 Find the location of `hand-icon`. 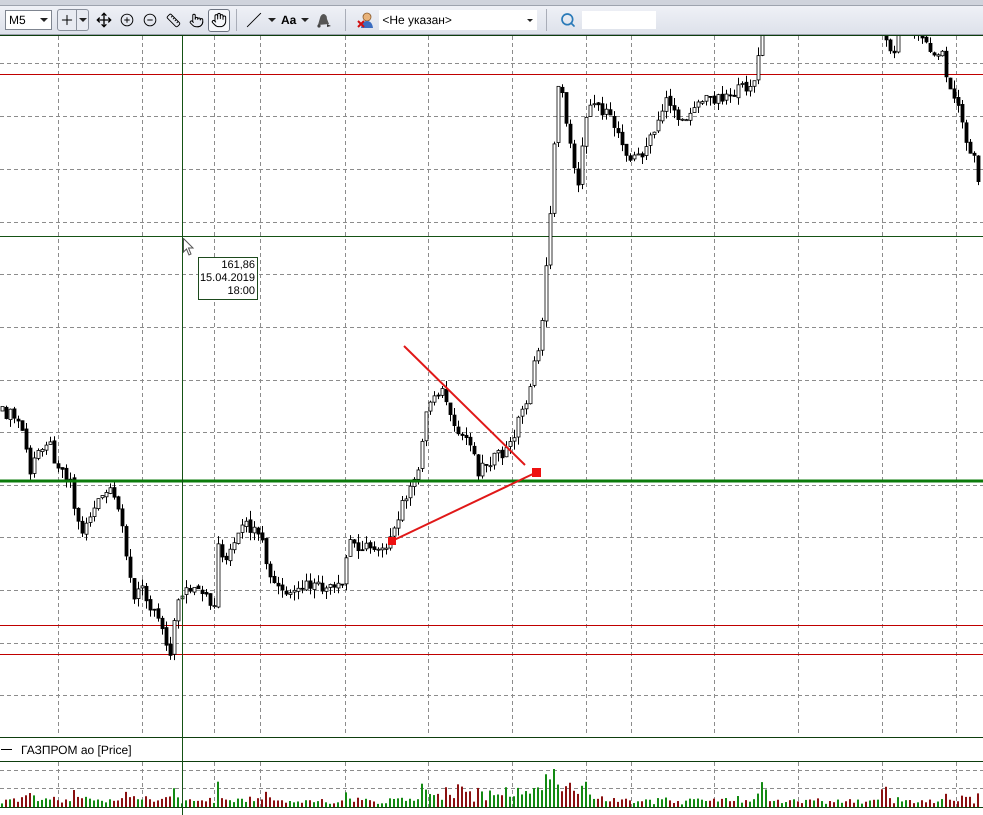

hand-icon is located at coordinates (219, 20).